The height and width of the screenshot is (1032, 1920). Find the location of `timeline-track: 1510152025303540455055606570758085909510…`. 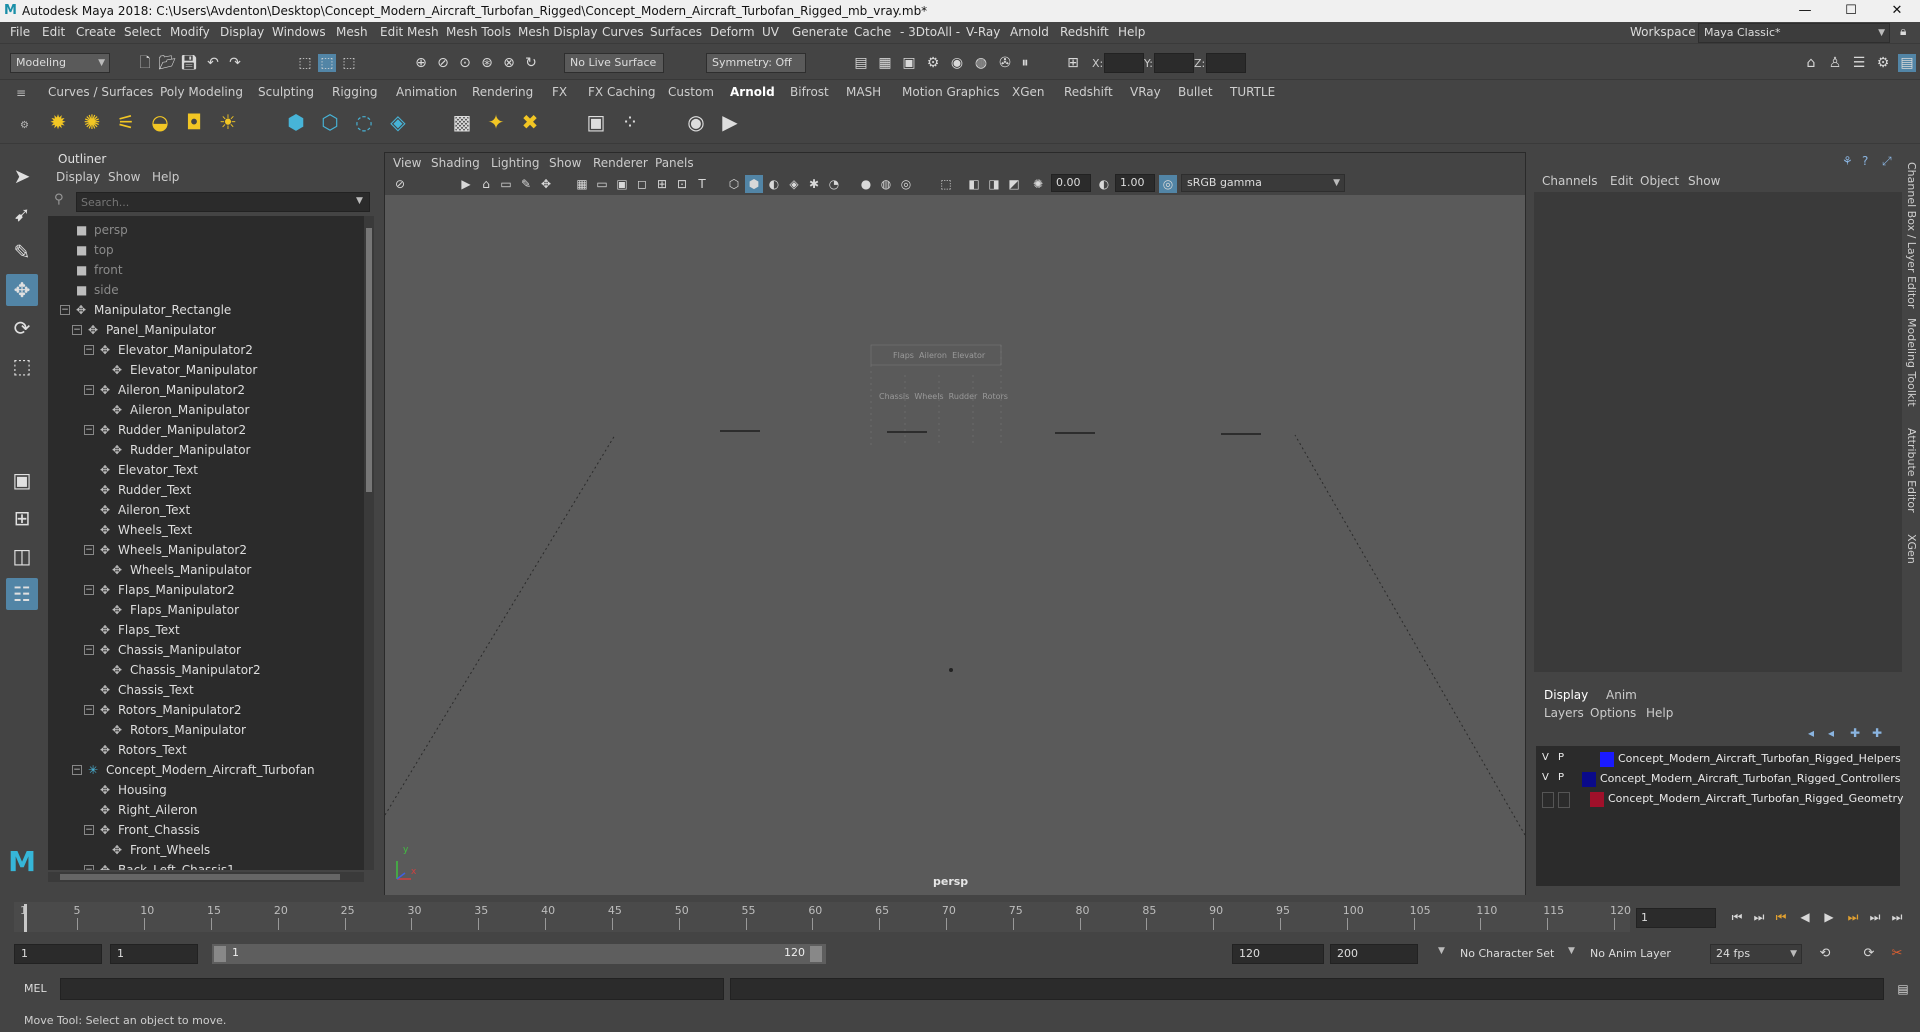

timeline-track: 1510152025303540455055606570758085909510… is located at coordinates (822, 917).